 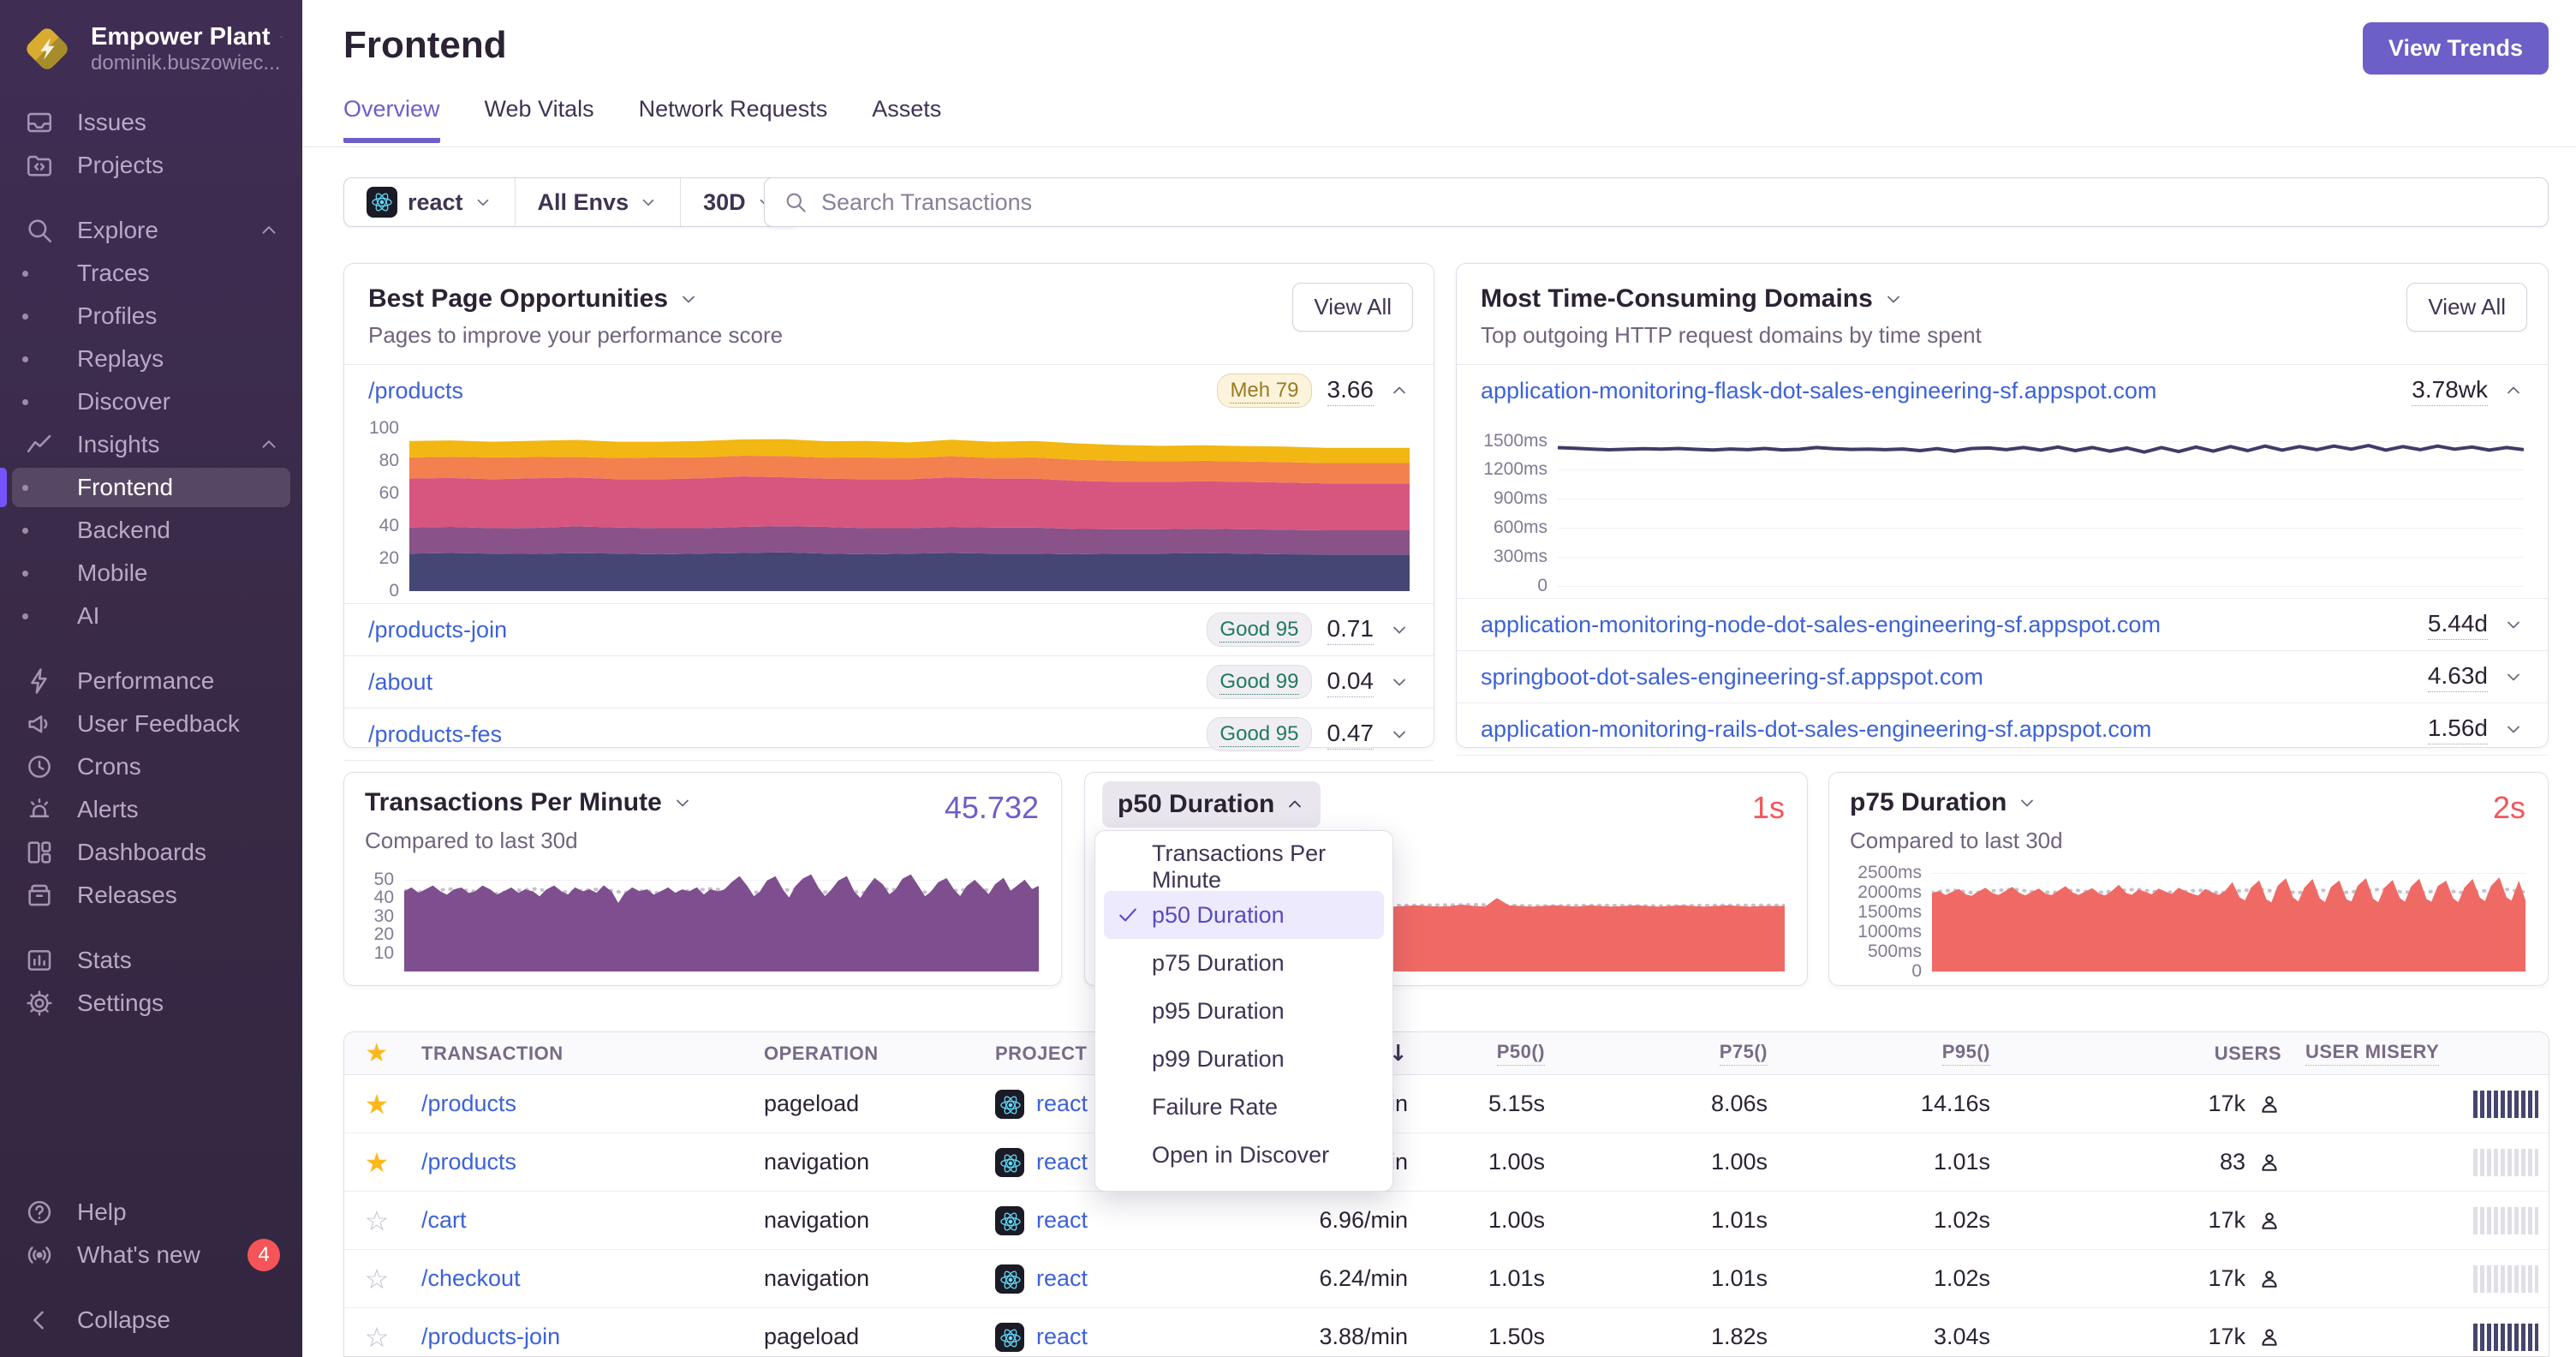 I want to click on table-column-header: TRANSACTION, so click(x=580, y=1054).